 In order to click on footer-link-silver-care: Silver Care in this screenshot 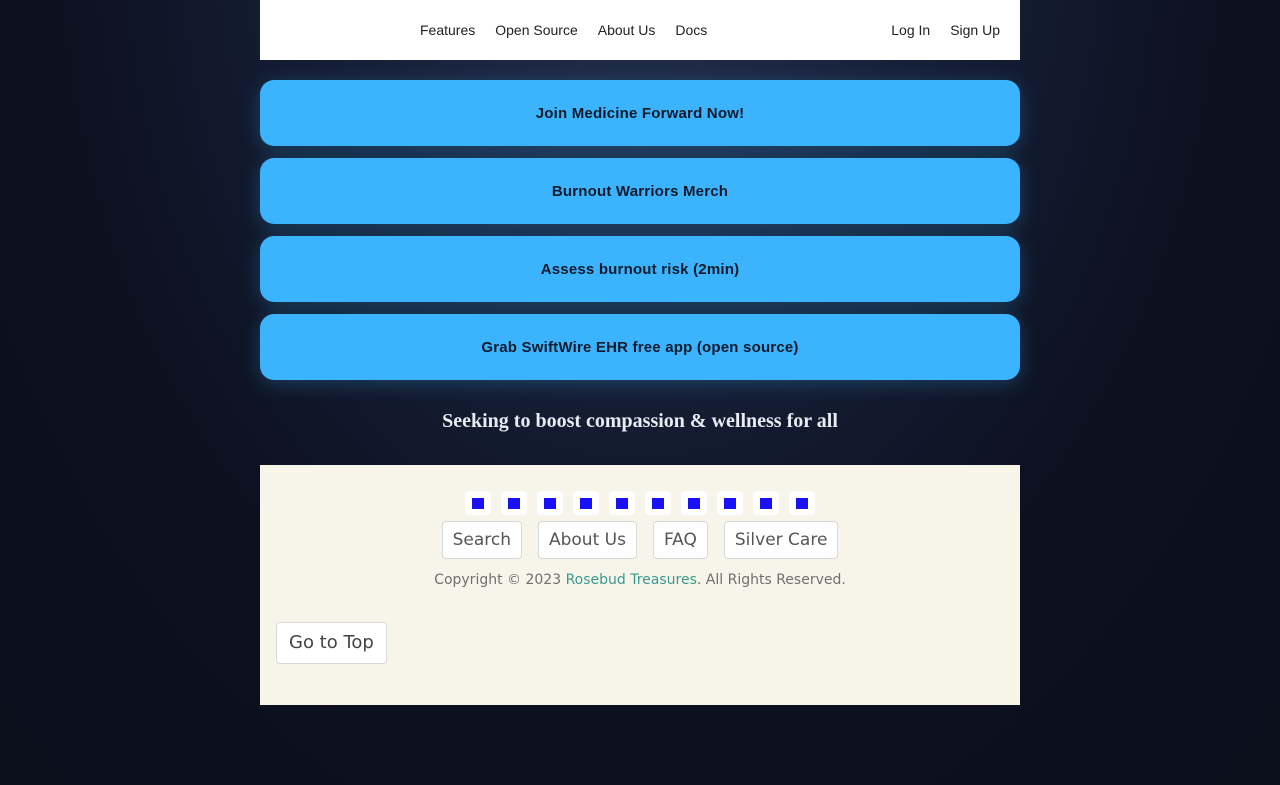, I will do `click(781, 540)`.